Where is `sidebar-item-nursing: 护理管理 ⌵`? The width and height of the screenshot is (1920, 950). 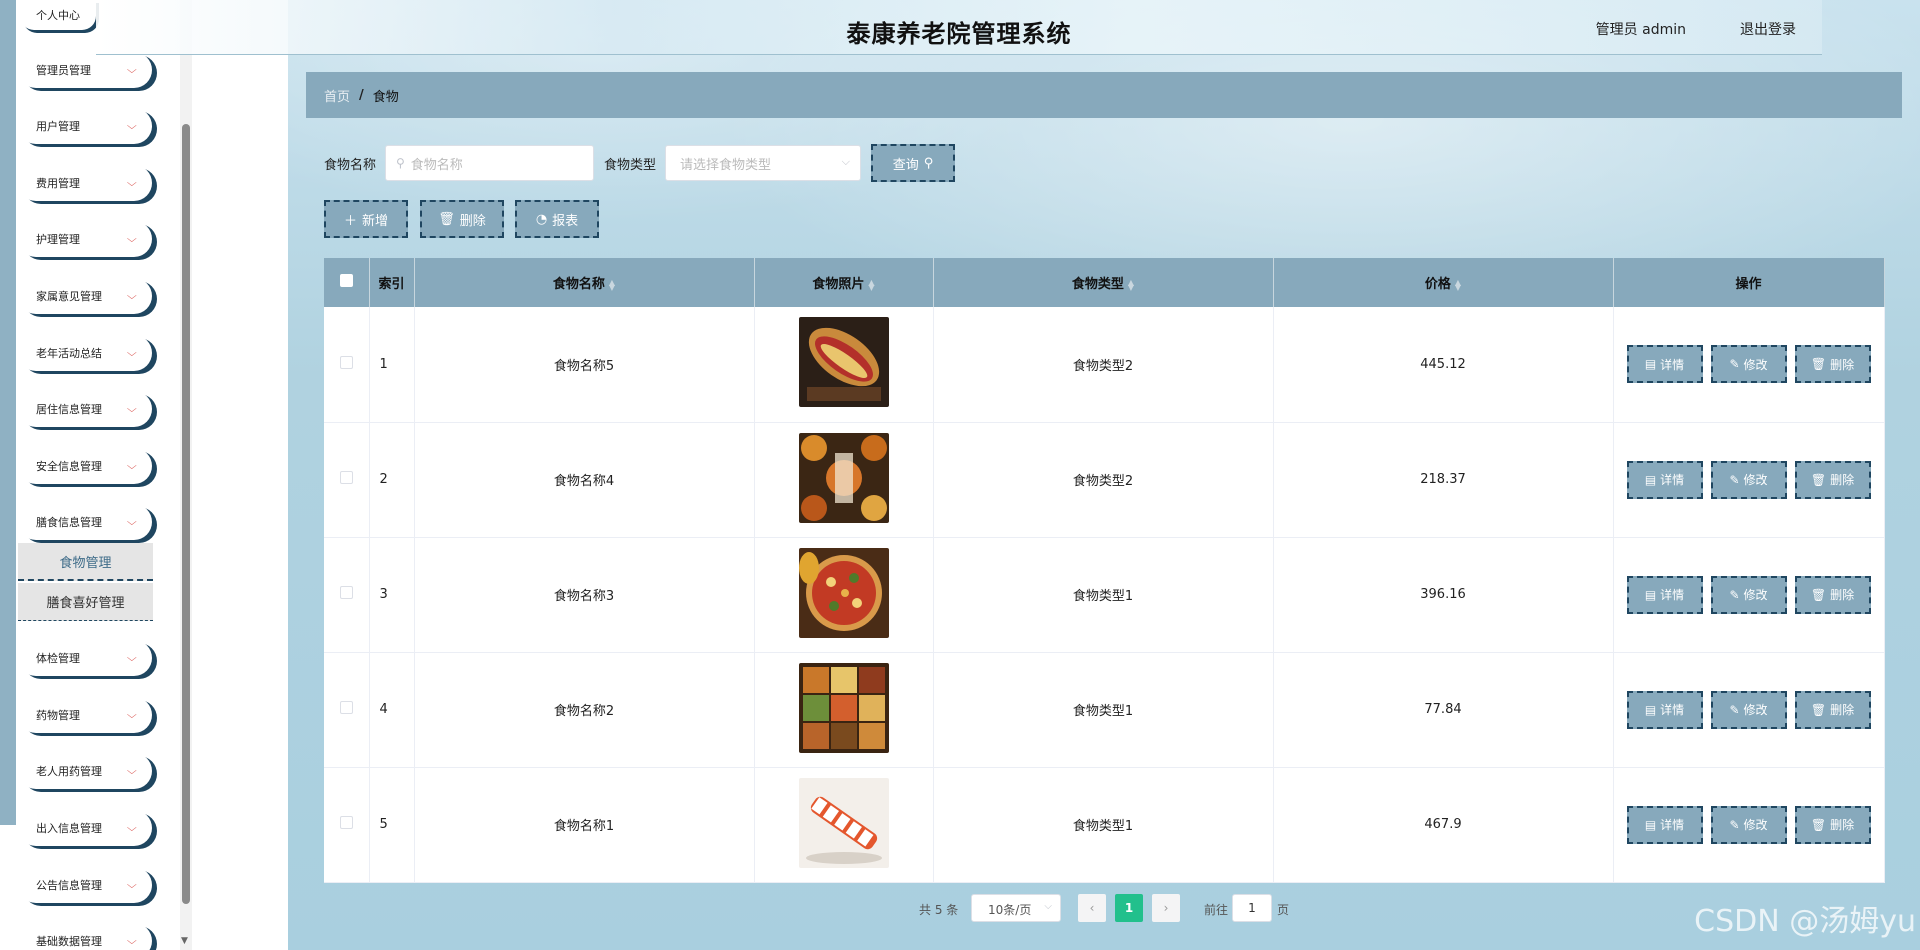 sidebar-item-nursing: 护理管理 ⌵ is located at coordinates (85, 239).